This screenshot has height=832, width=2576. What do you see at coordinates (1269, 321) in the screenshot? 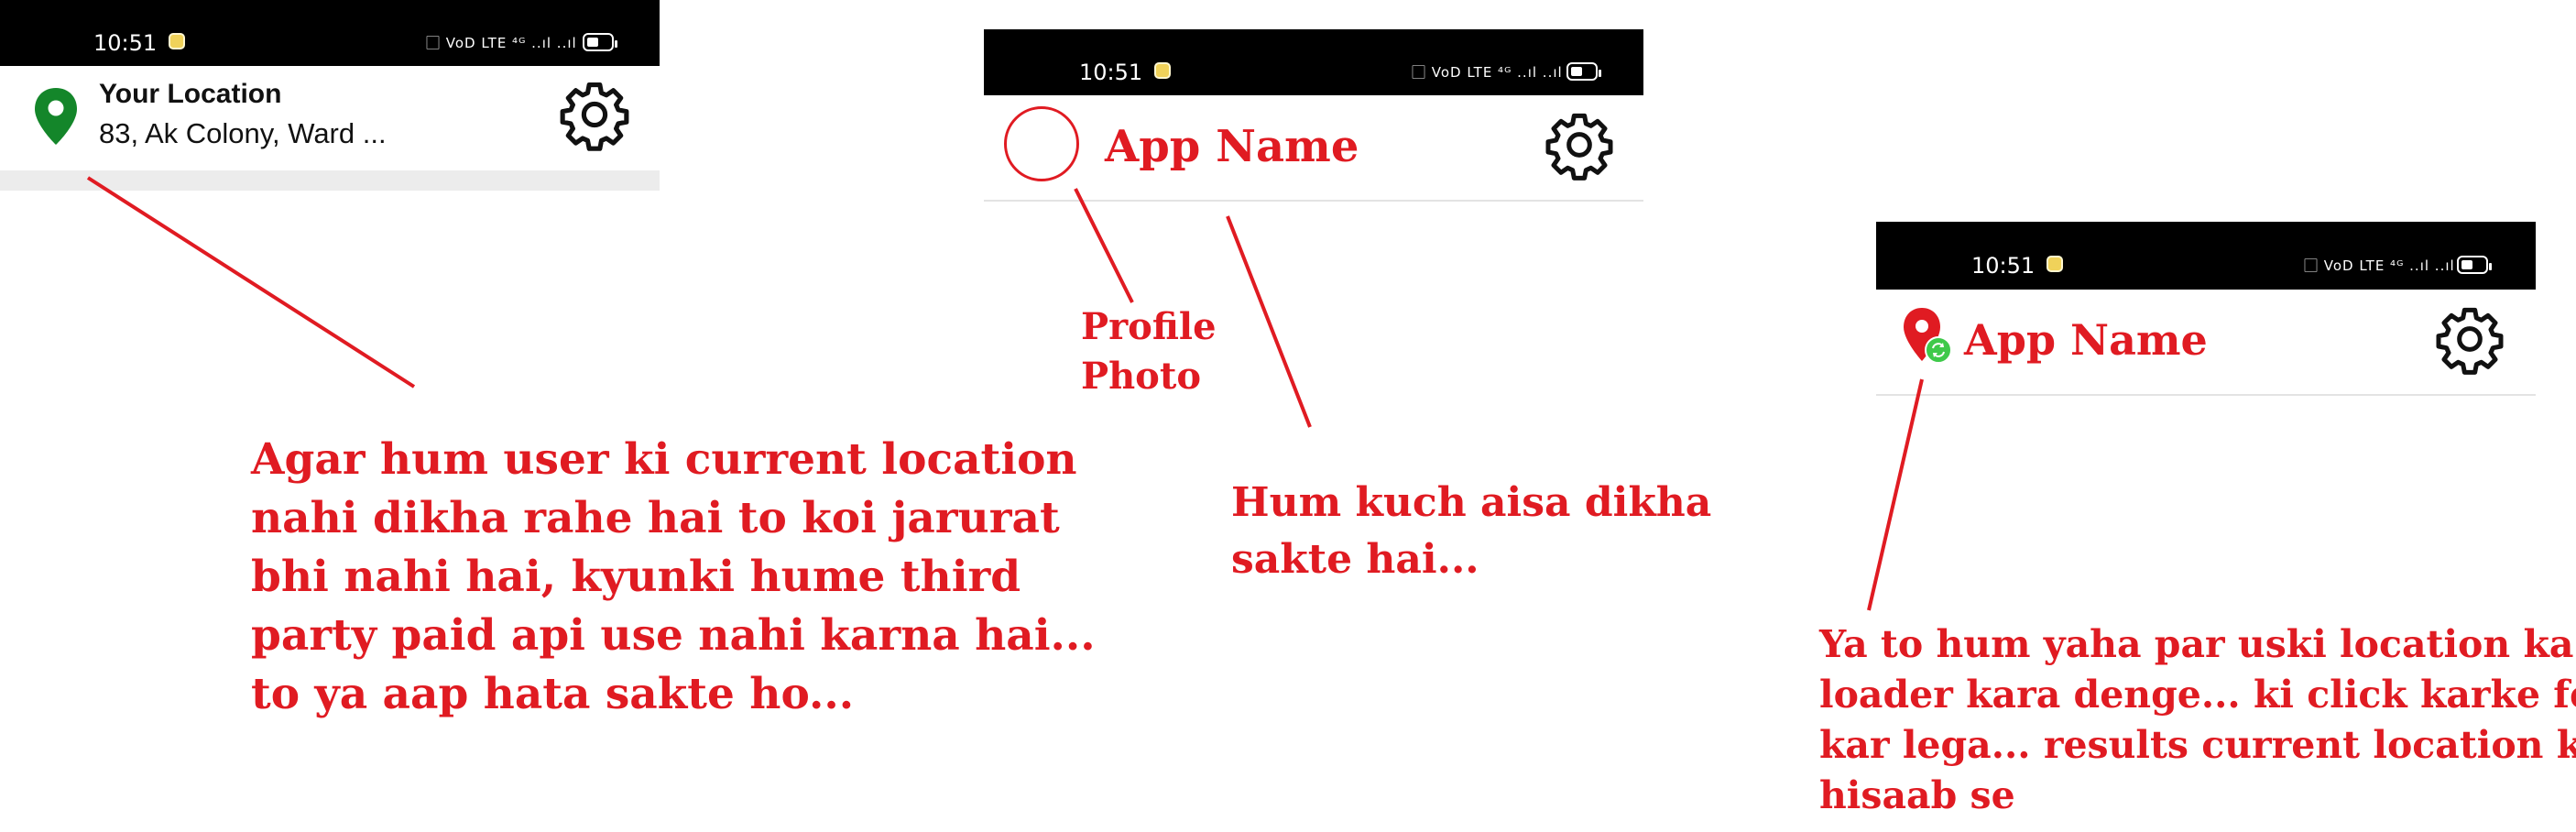
I see `pointer-line-app-name` at bounding box center [1269, 321].